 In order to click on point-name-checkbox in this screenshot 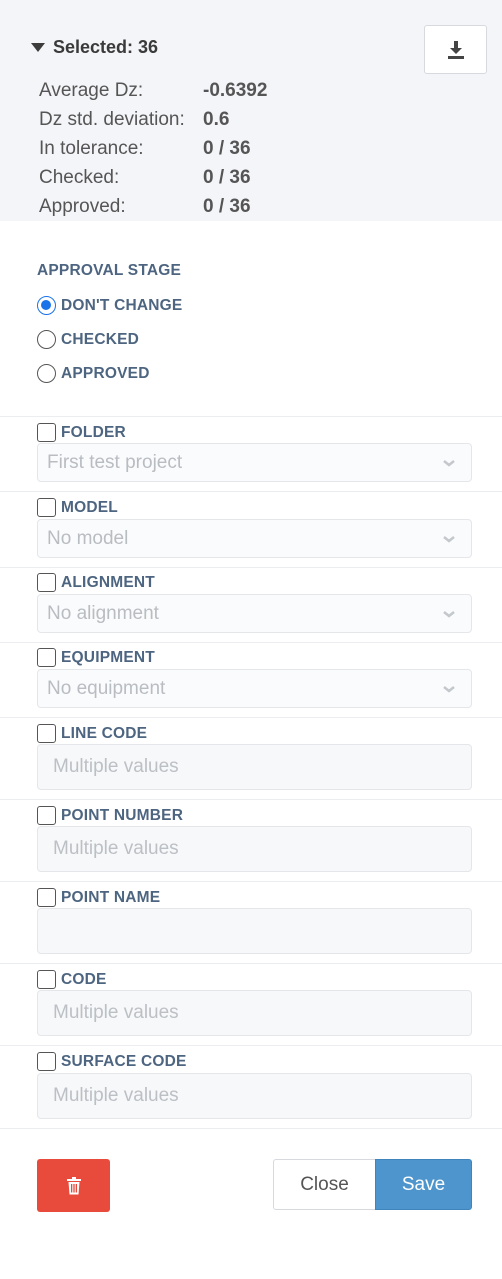, I will do `click(46, 897)`.